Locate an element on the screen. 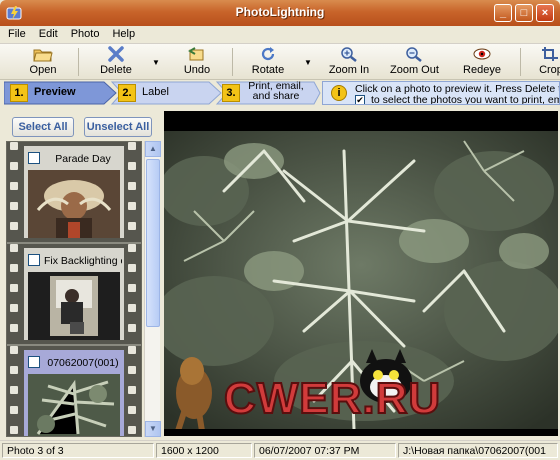 Image resolution: width=560 pixels, height=460 pixels. step-print-share: 3. Print, email, and share is located at coordinates (268, 92).